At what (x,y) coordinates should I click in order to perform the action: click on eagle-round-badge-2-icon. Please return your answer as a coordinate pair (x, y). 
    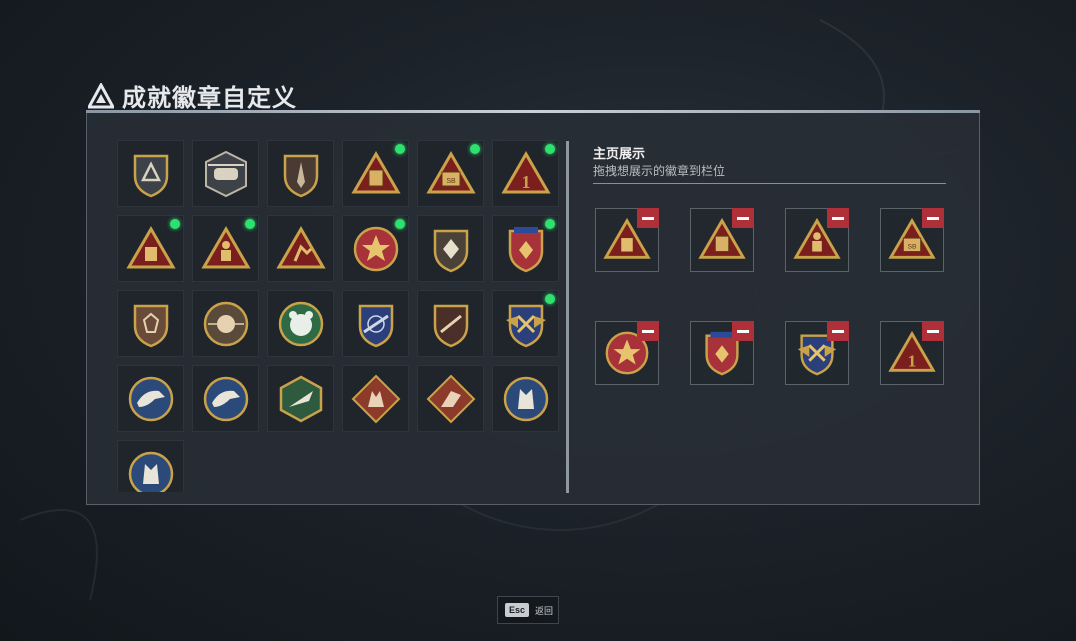
    Looking at the image, I should click on (226, 399).